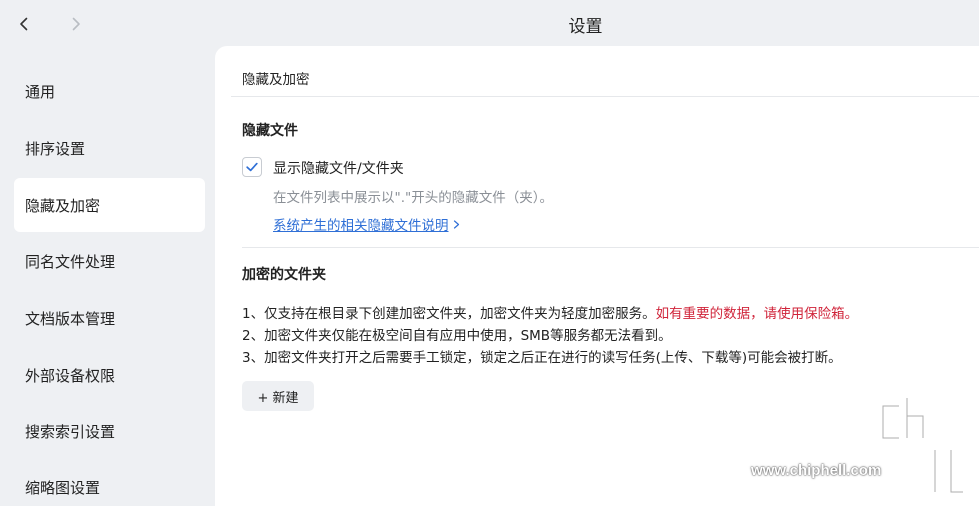 This screenshot has width=979, height=506. Describe the element at coordinates (361, 224) in the screenshot. I see `hidden-files-help-link-text: 系统产生的相关隐藏文件说明` at that location.